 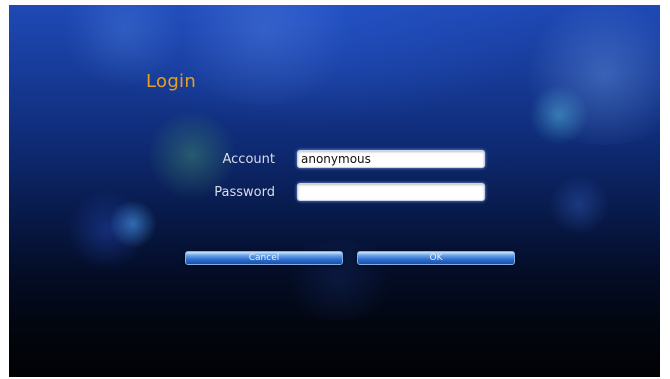 I want to click on page-title: Login, so click(x=171, y=81).